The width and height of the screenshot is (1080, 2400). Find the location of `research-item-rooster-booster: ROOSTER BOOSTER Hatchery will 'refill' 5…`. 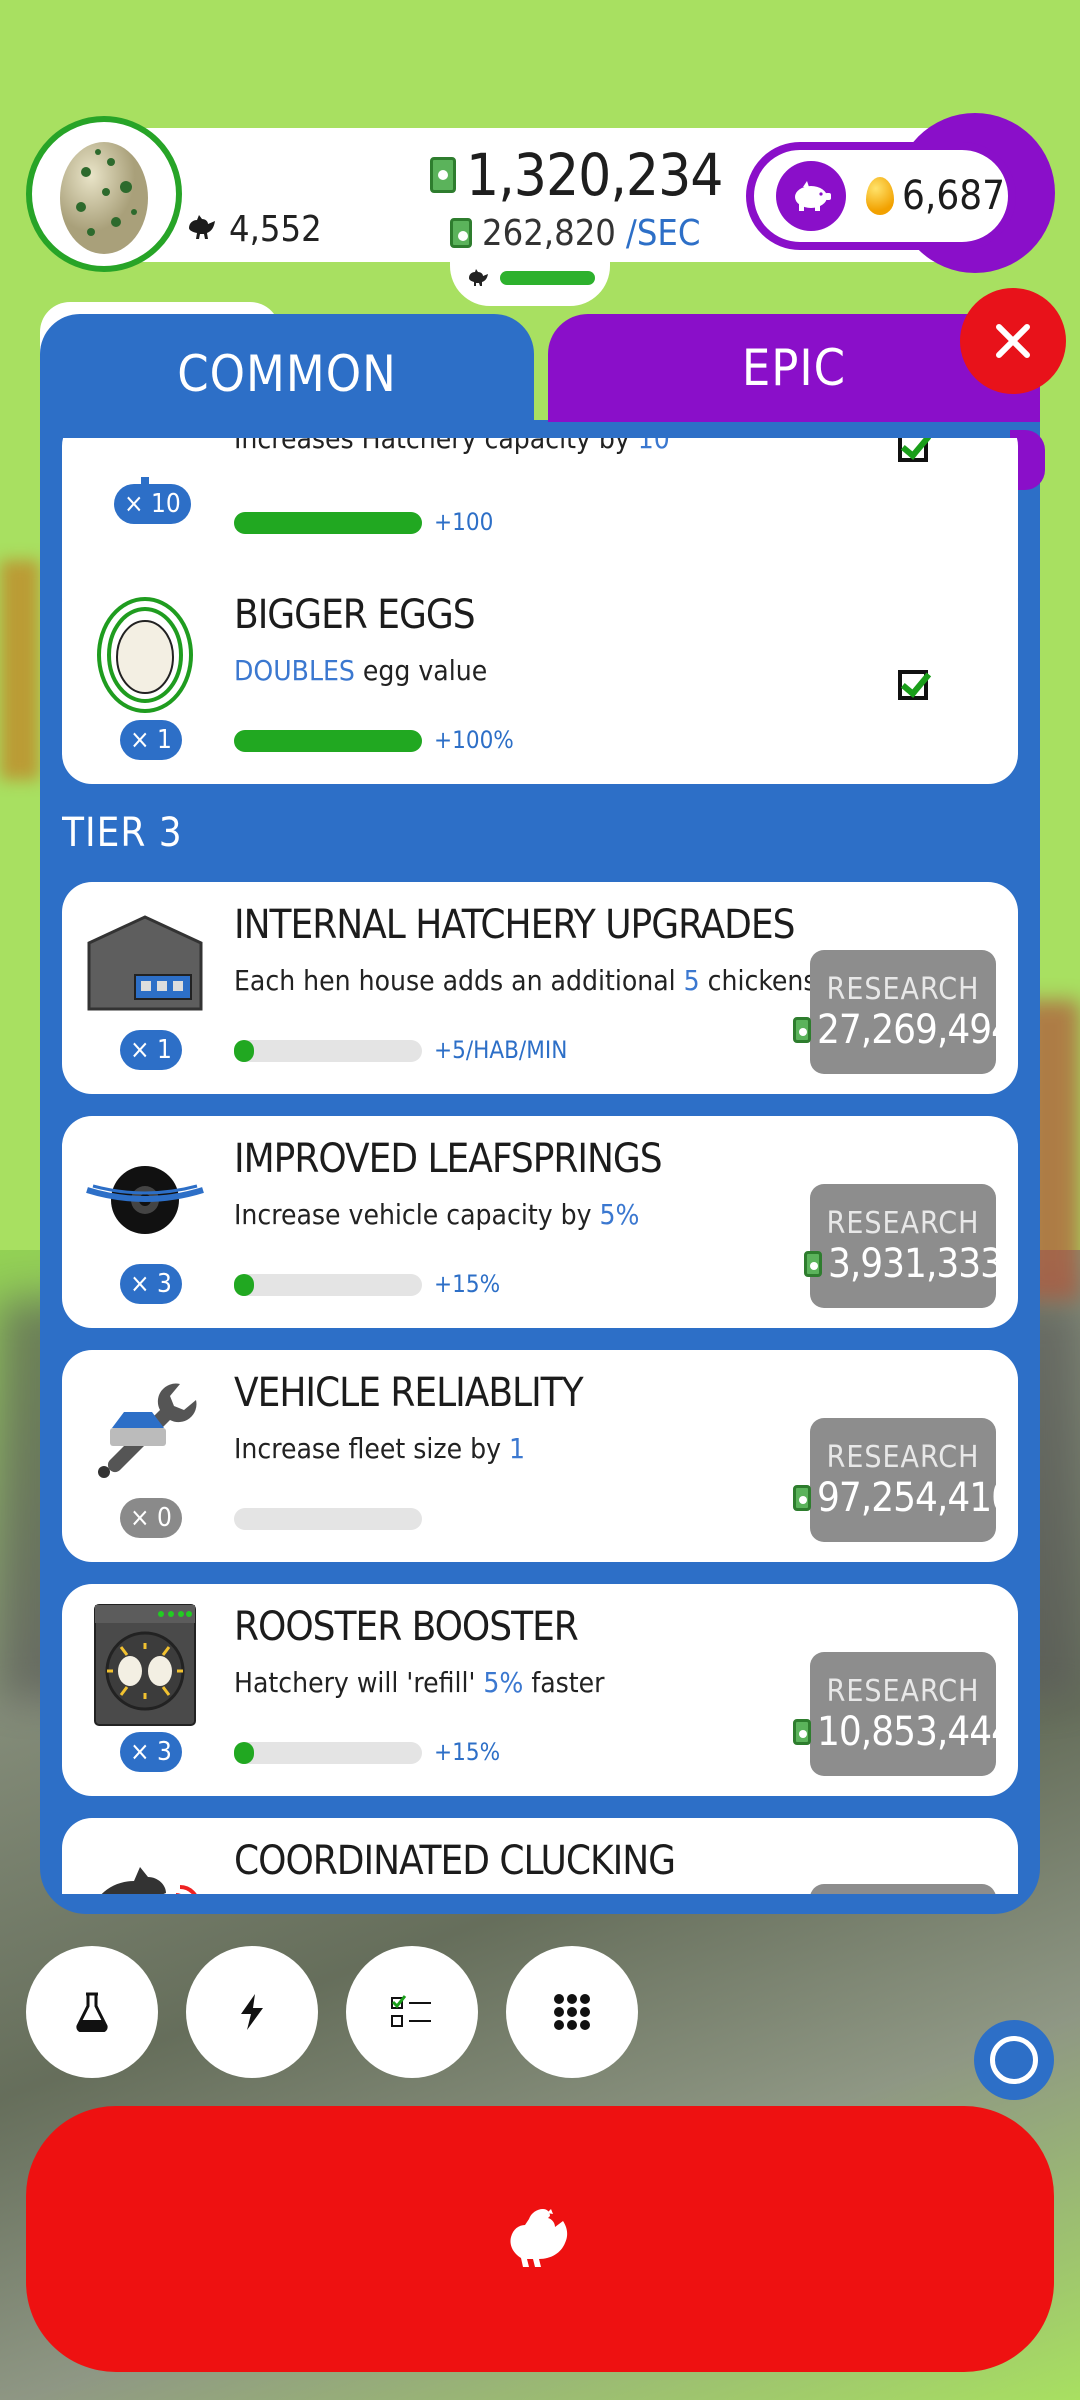

research-item-rooster-booster: ROOSTER BOOSTER Hatchery will 'refill' 5… is located at coordinates (540, 1690).